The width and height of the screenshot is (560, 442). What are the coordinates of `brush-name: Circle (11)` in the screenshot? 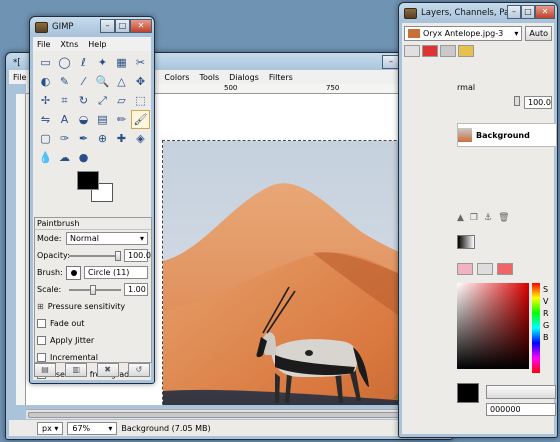 It's located at (116, 272).